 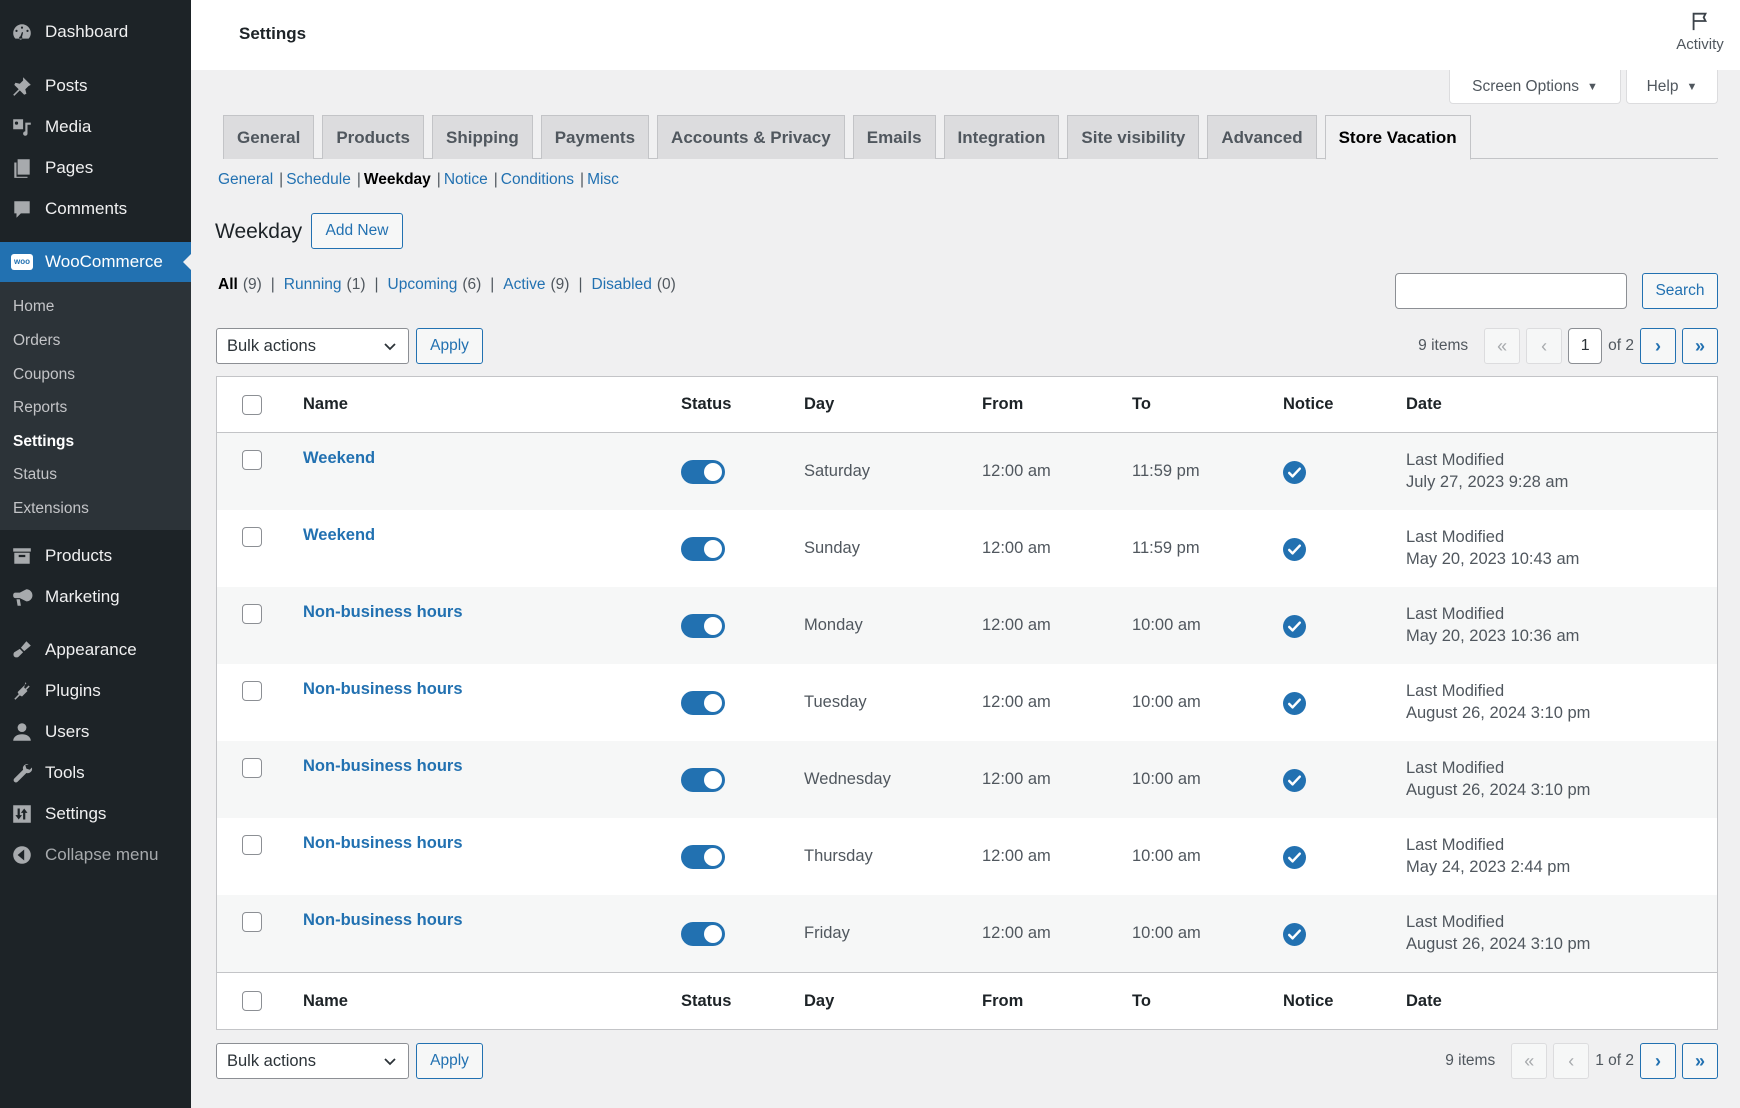 What do you see at coordinates (1262, 137) in the screenshot?
I see `tab-advanced: Advanced` at bounding box center [1262, 137].